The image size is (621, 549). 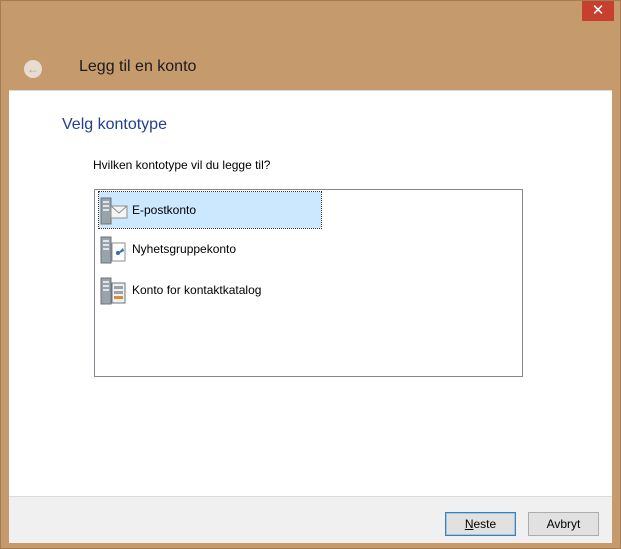 What do you see at coordinates (485, 524) in the screenshot?
I see `next-label-rest: este` at bounding box center [485, 524].